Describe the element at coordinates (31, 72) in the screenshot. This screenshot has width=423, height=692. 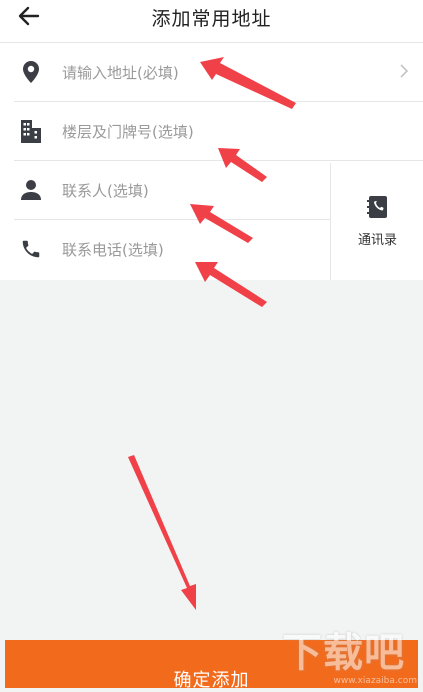
I see `location-pin-icon` at that location.